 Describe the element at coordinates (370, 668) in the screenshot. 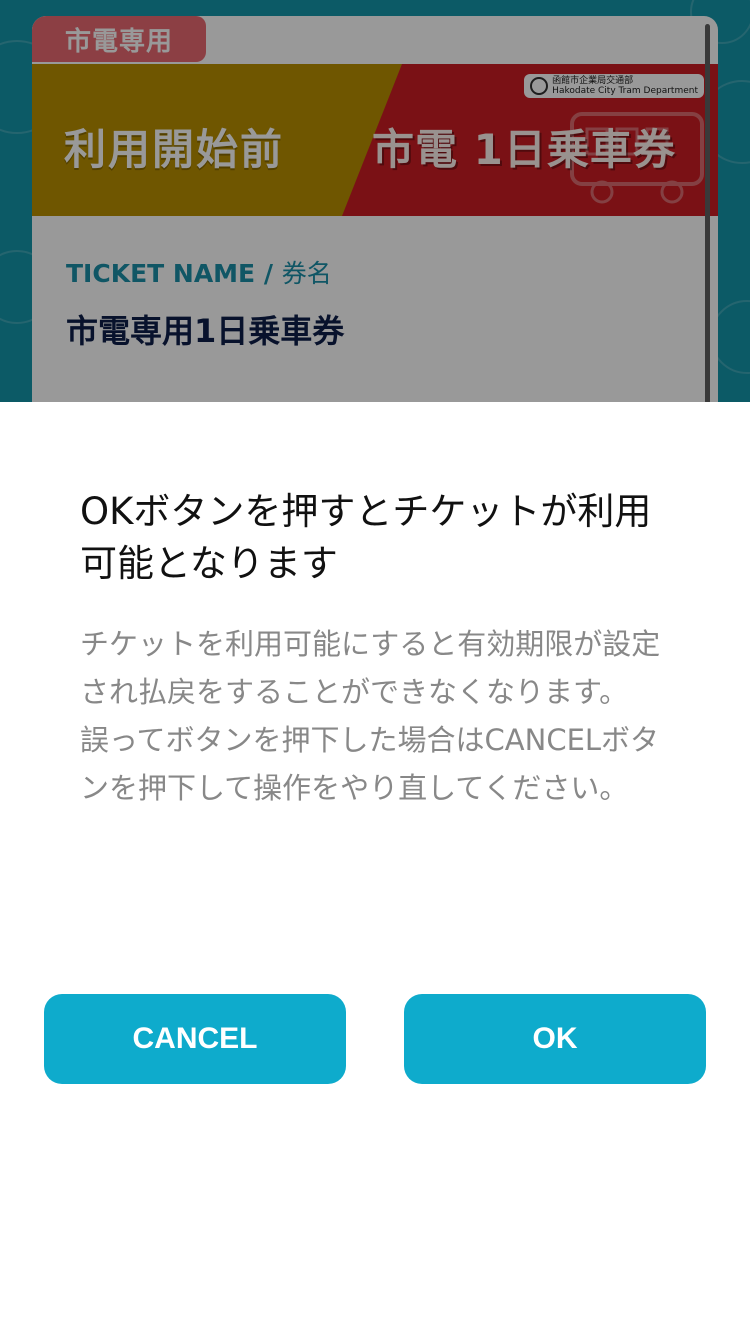

I see `dialog-message-line1: チケットを利用可能にすると有効期限が設定され払戻をすることができなくなります。` at that location.